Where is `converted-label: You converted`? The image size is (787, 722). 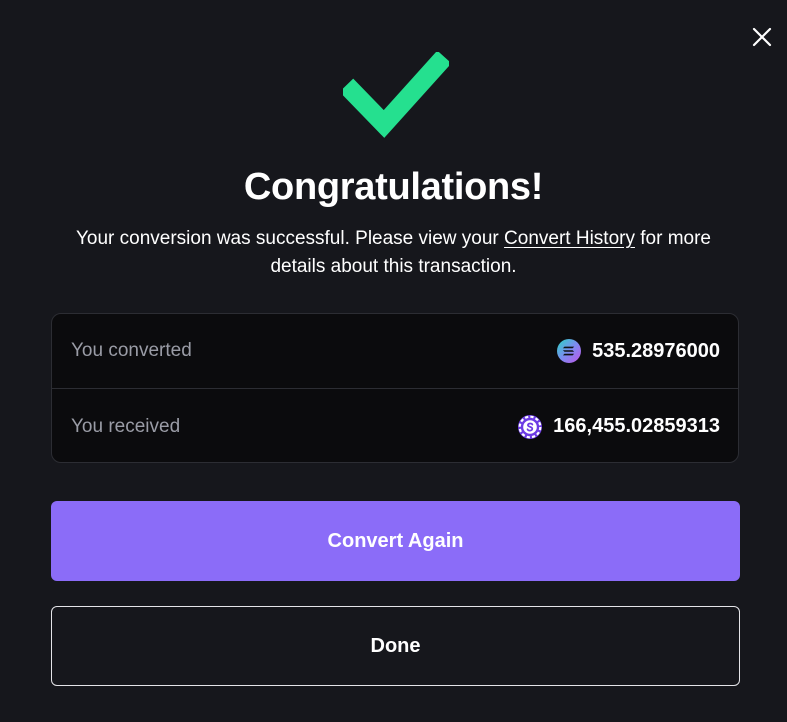 converted-label: You converted is located at coordinates (131, 350).